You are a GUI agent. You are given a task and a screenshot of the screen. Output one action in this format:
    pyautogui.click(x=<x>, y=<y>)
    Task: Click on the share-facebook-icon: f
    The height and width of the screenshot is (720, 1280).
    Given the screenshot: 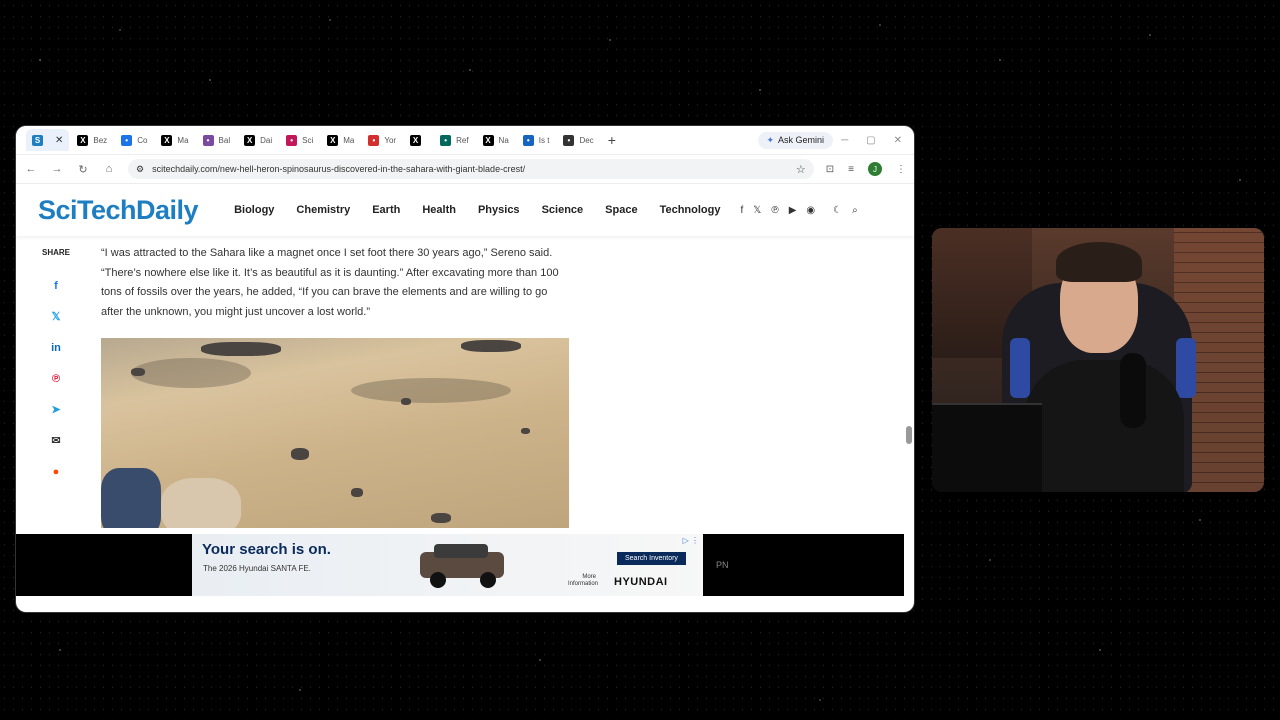 What is the action you would take?
    pyautogui.click(x=56, y=286)
    